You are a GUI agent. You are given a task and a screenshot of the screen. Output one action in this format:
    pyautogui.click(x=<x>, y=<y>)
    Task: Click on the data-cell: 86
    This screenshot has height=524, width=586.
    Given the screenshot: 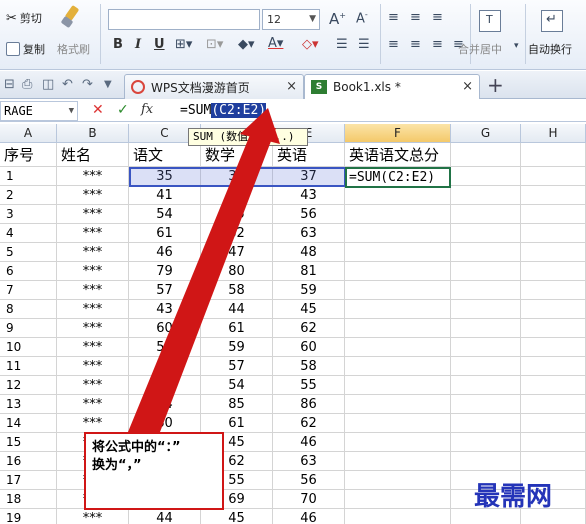 What is the action you would take?
    pyautogui.click(x=309, y=404)
    